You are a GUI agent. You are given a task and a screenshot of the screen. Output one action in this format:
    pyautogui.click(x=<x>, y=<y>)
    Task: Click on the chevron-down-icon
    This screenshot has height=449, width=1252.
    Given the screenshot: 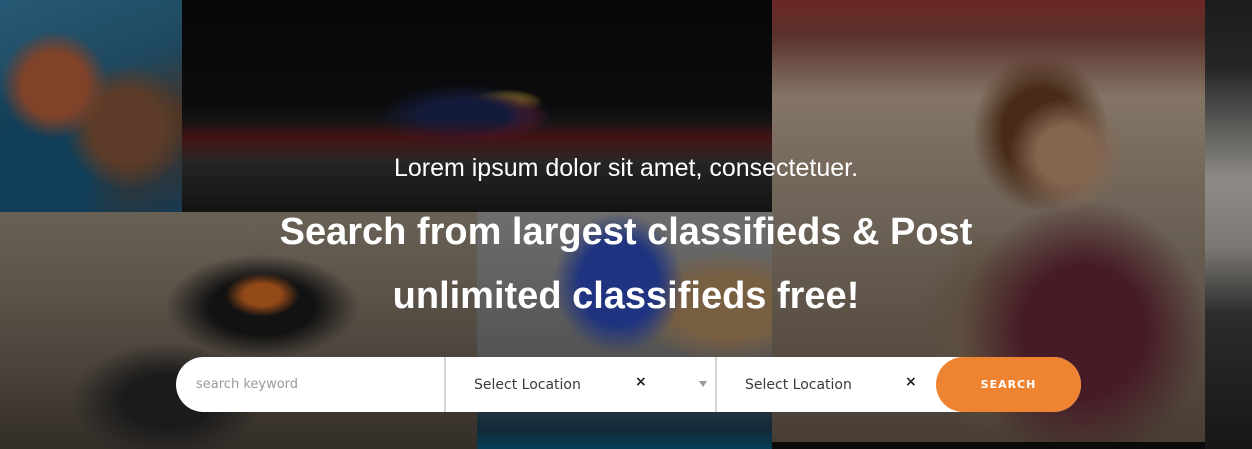 What is the action you would take?
    pyautogui.click(x=703, y=384)
    